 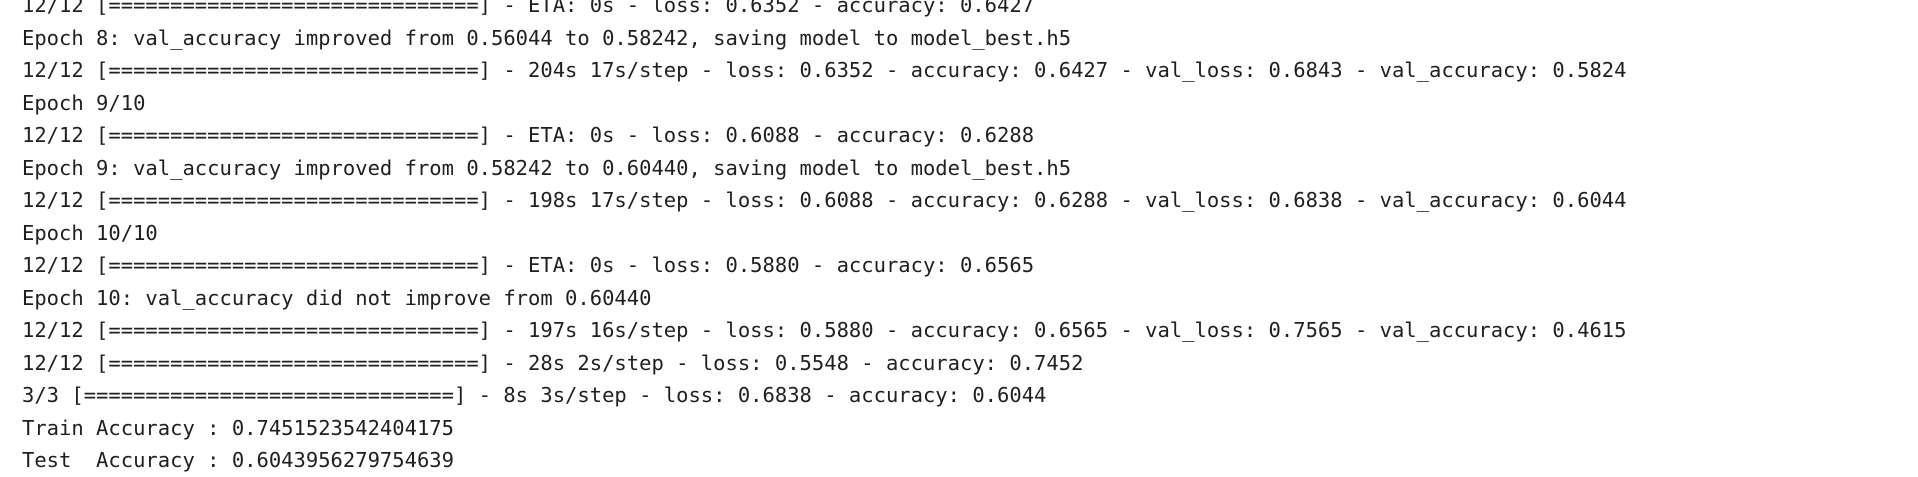 What do you see at coordinates (90, 232) in the screenshot?
I see `log-line-epoch-10-header: Epoch 10/10` at bounding box center [90, 232].